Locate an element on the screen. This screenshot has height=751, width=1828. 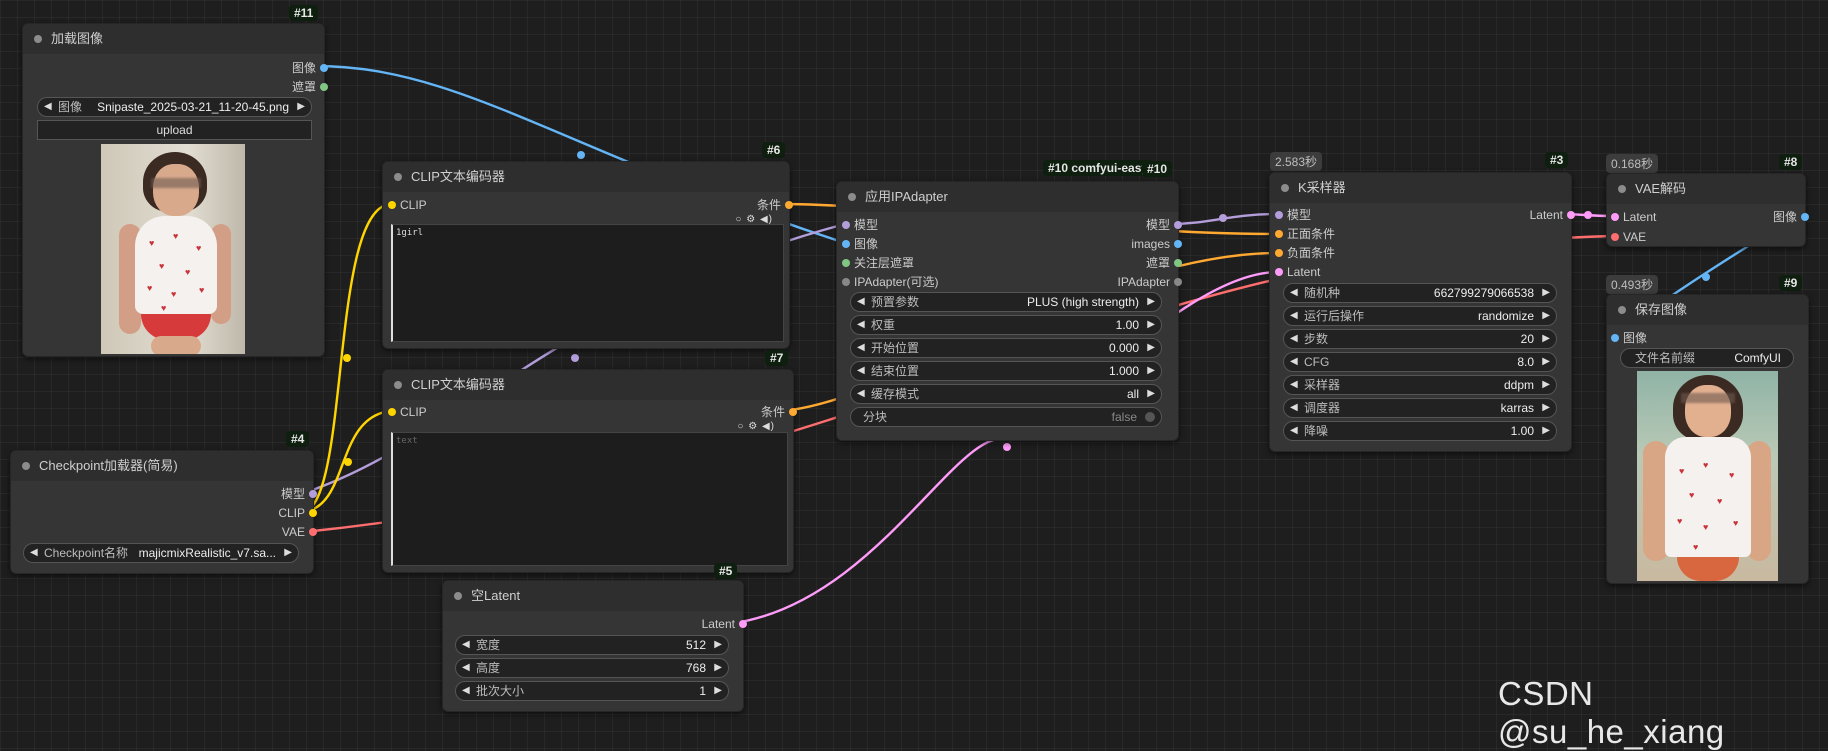
weight-input: ◀ 权重 1.00 ▶ is located at coordinates (1006, 325).